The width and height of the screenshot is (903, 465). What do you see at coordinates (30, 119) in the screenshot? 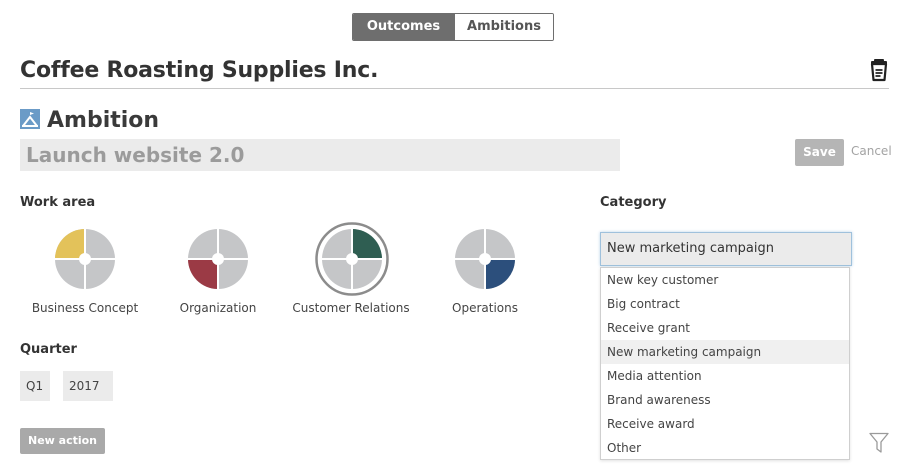
I see `ambition-icon` at bounding box center [30, 119].